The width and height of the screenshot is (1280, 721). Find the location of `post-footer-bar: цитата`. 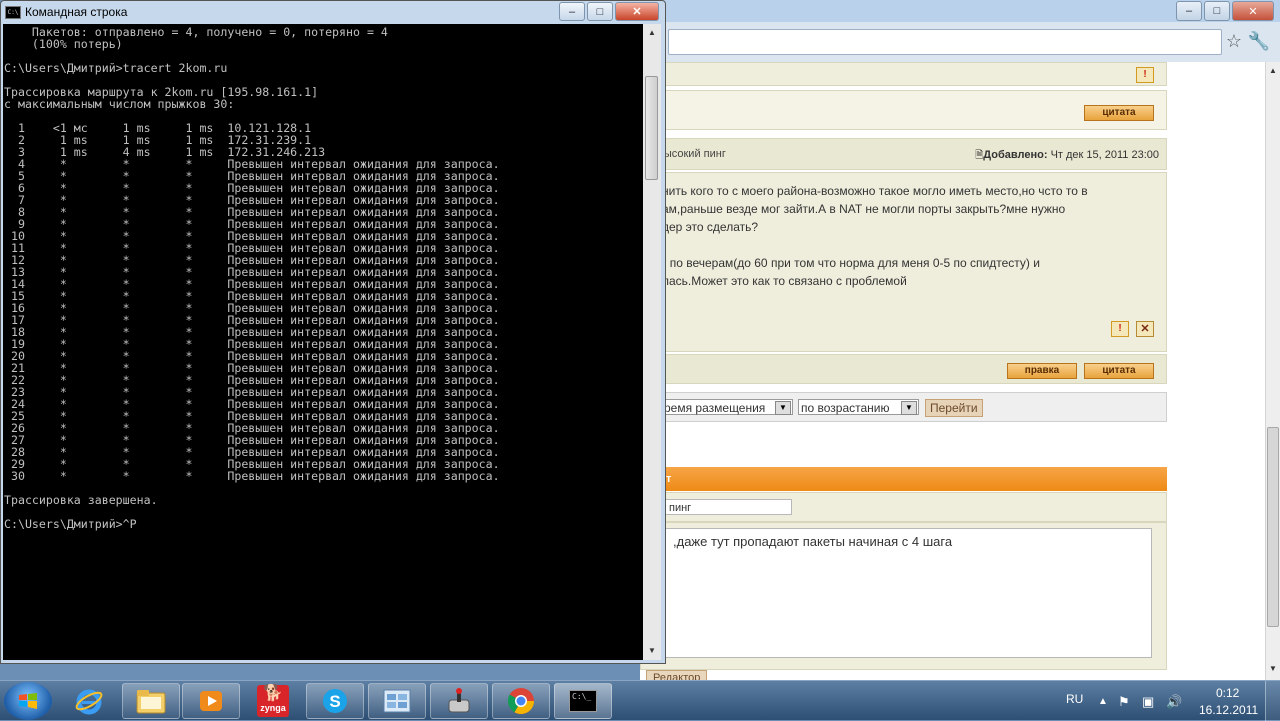

post-footer-bar: цитата is located at coordinates (903, 110).